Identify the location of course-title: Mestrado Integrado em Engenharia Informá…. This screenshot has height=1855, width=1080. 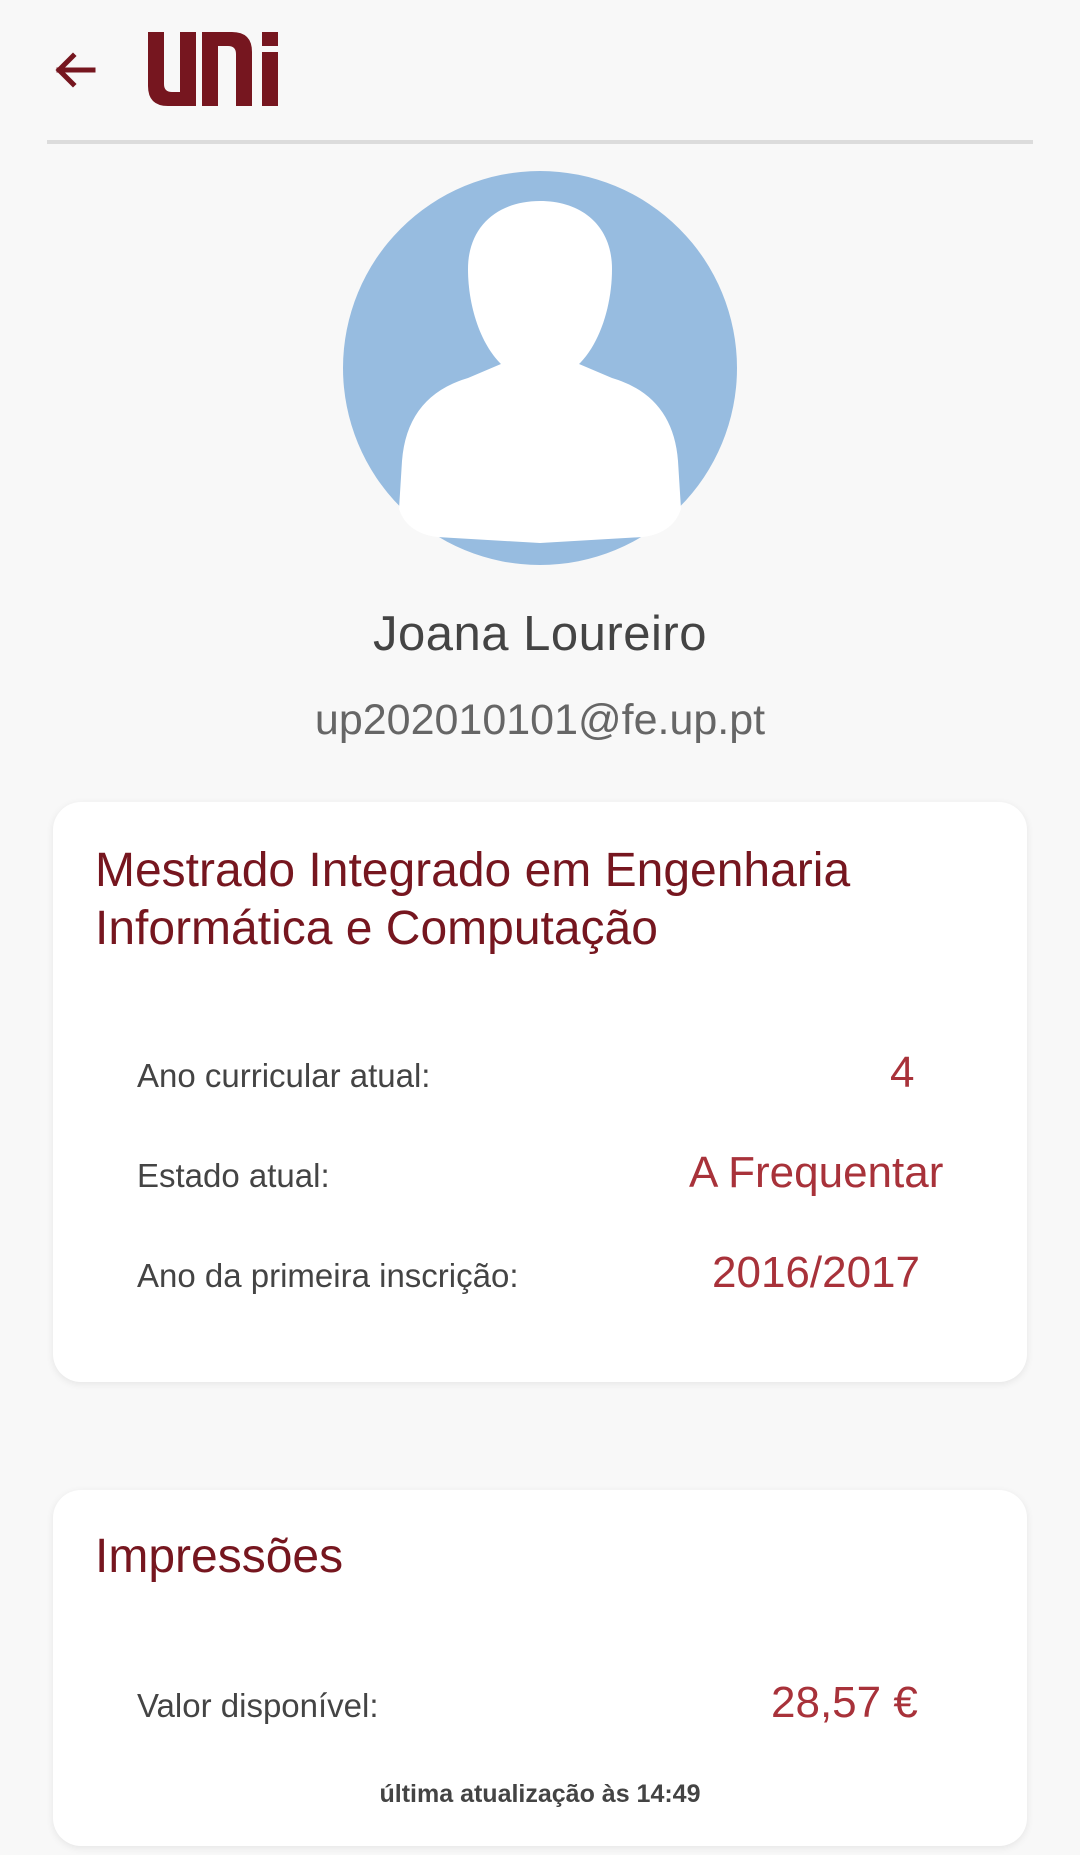
(473, 899).